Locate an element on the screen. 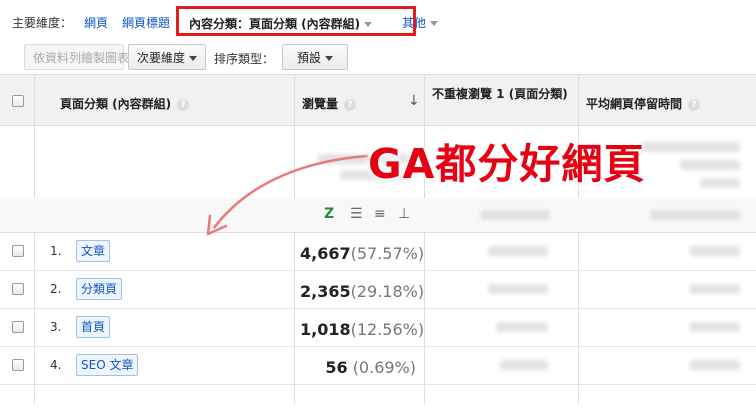 The width and height of the screenshot is (756, 412). active-dimension-label: 內容分類：頁面分類 (內容群組) is located at coordinates (275, 24).